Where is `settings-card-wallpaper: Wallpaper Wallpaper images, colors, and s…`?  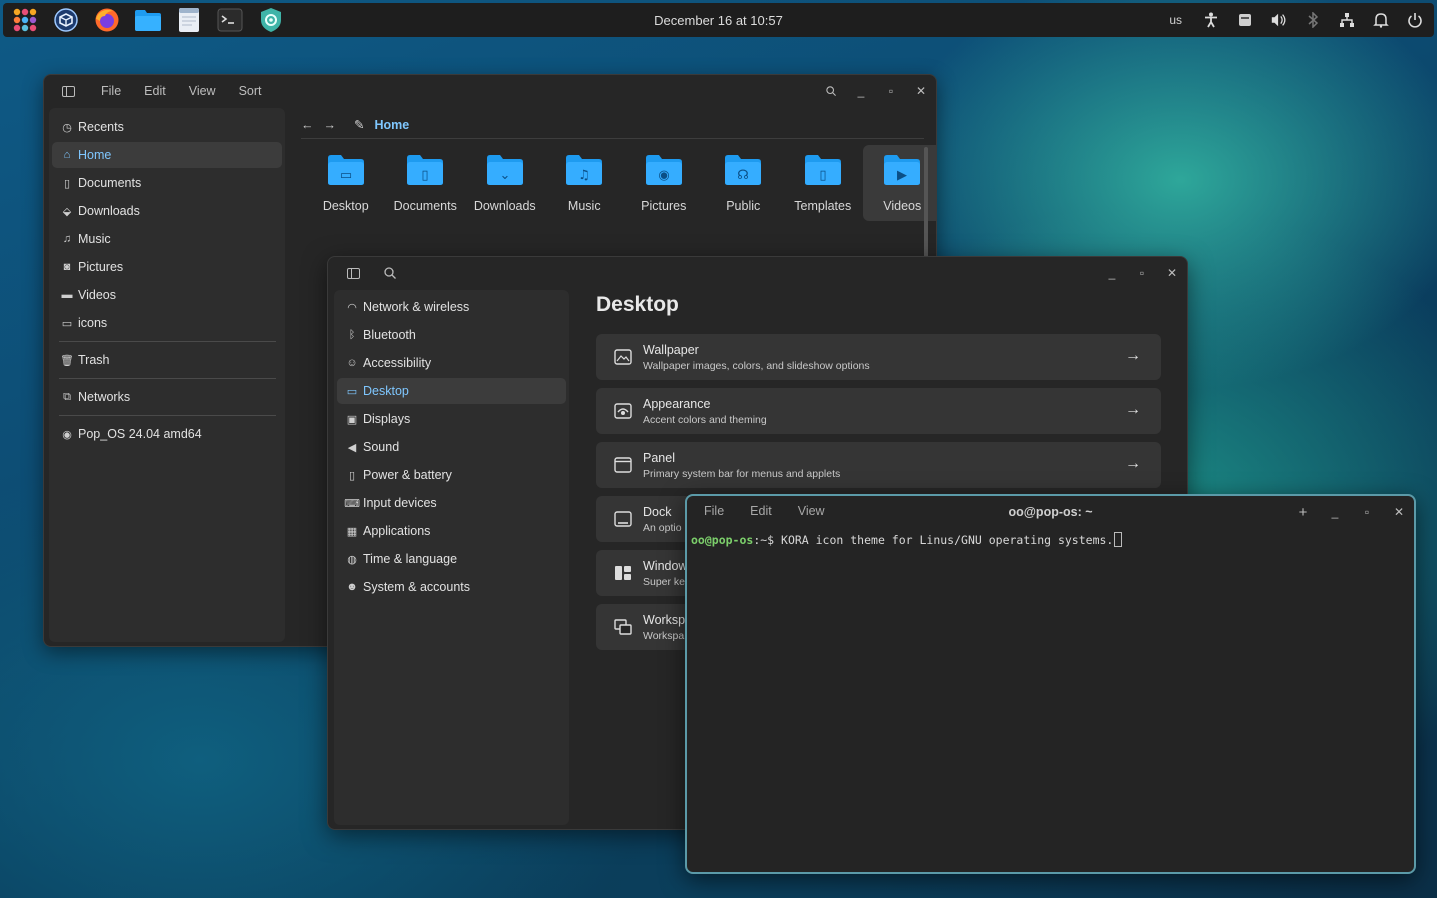 settings-card-wallpaper: Wallpaper Wallpaper images, colors, and s… is located at coordinates (878, 357).